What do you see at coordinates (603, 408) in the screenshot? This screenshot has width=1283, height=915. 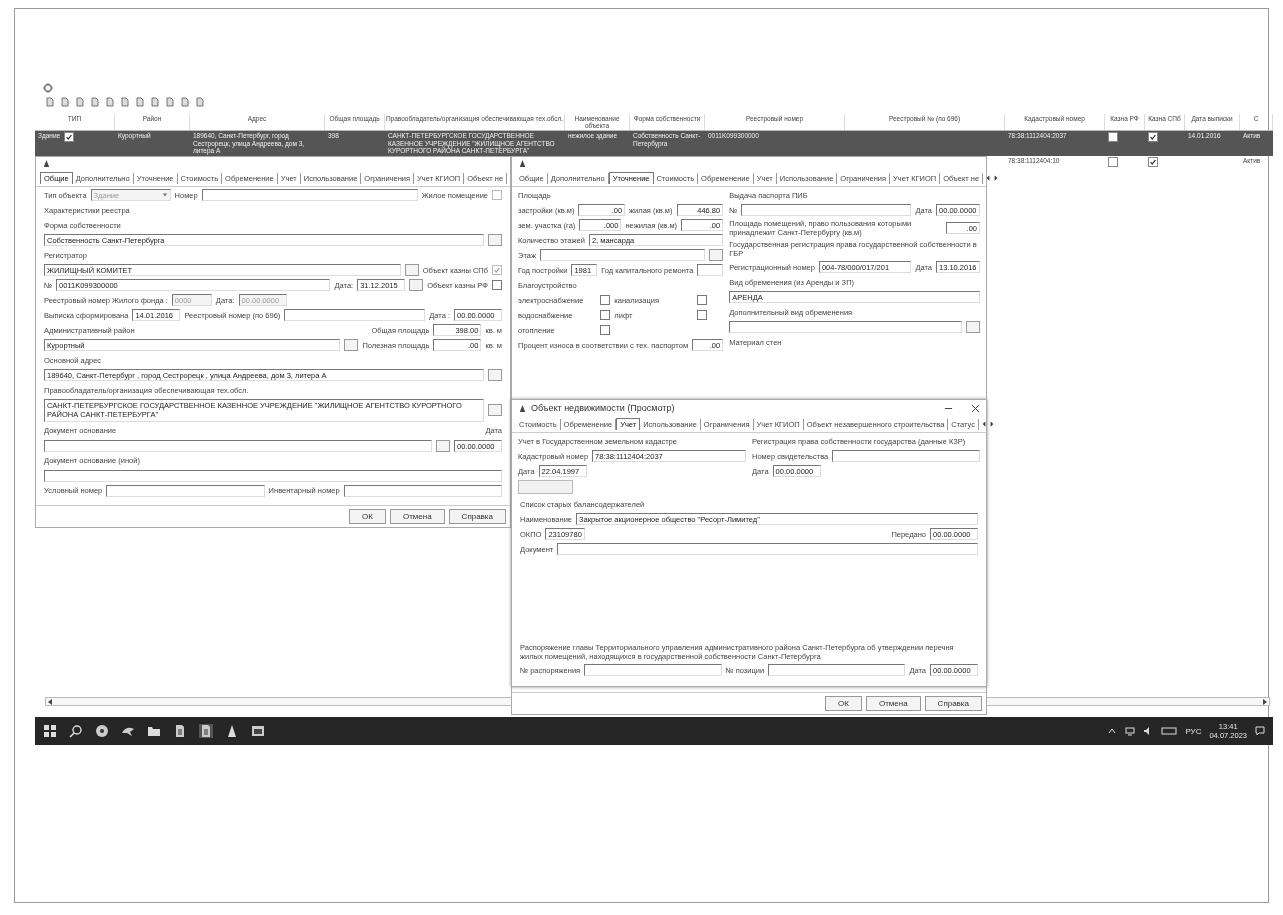 I see `window-title: Объект недвижимости (Просмотр)` at bounding box center [603, 408].